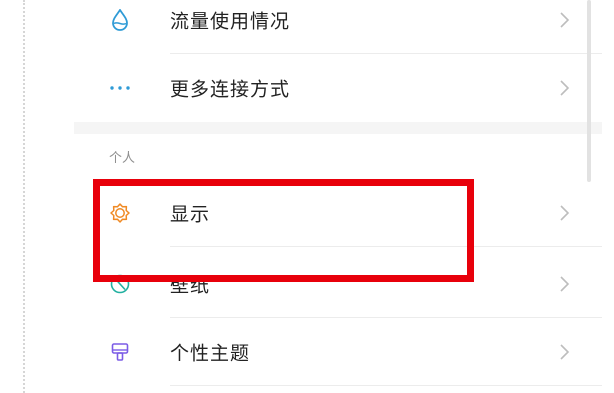  I want to click on settings-item-label: 显示, so click(190, 214).